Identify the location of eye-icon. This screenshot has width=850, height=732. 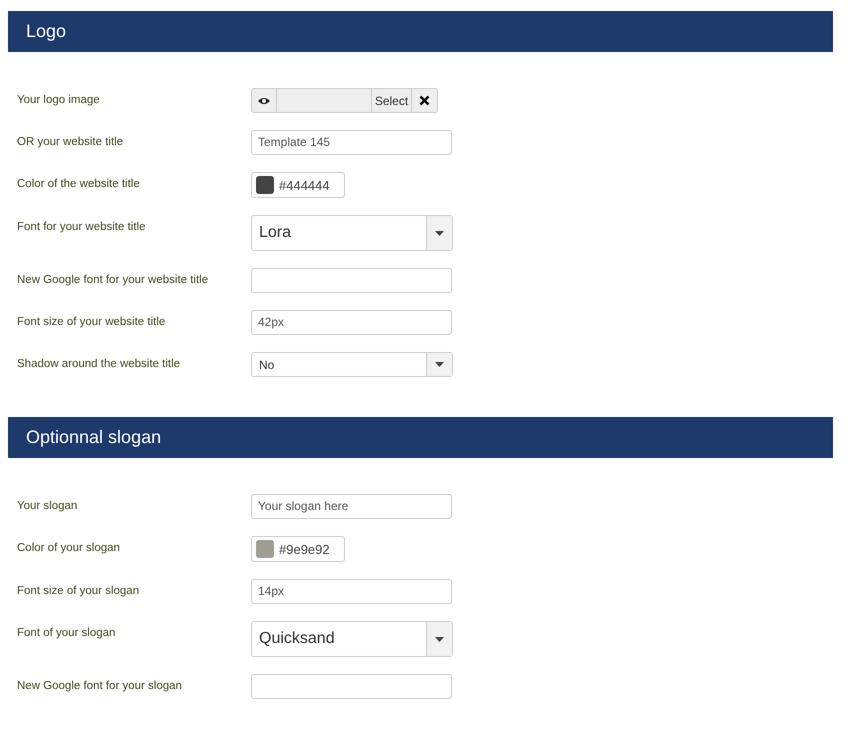
(264, 100).